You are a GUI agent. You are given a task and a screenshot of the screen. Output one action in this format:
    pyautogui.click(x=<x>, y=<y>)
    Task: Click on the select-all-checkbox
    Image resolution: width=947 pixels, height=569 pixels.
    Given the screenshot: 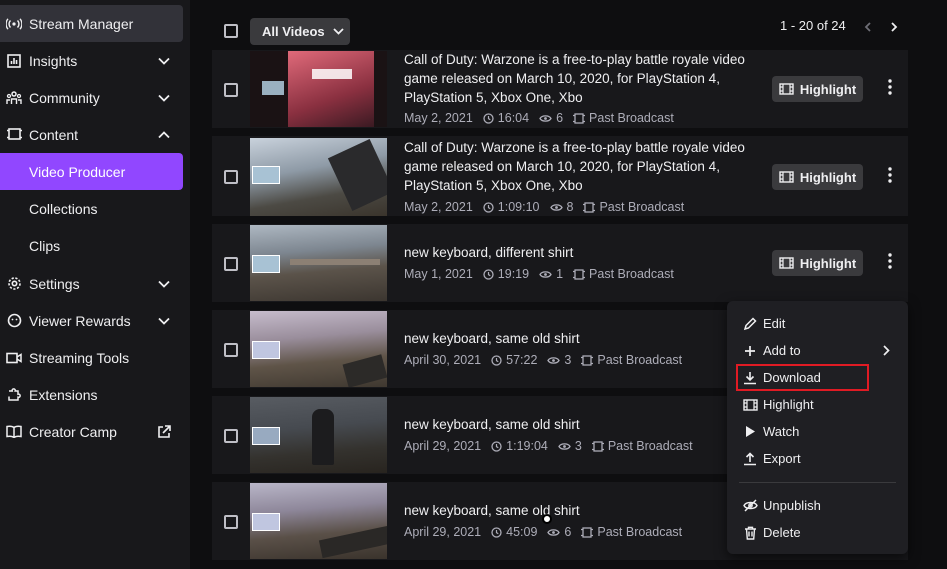 What is the action you would take?
    pyautogui.click(x=231, y=31)
    